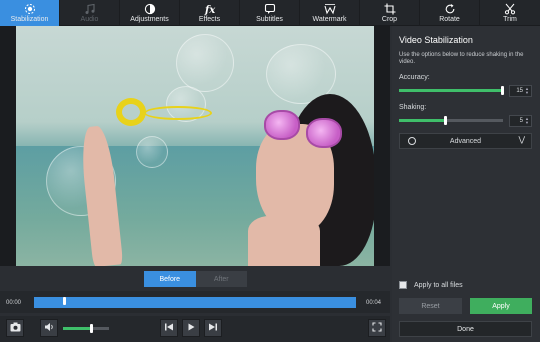 Image resolution: width=540 pixels, height=342 pixels. I want to click on snapshot-button, so click(15, 328).